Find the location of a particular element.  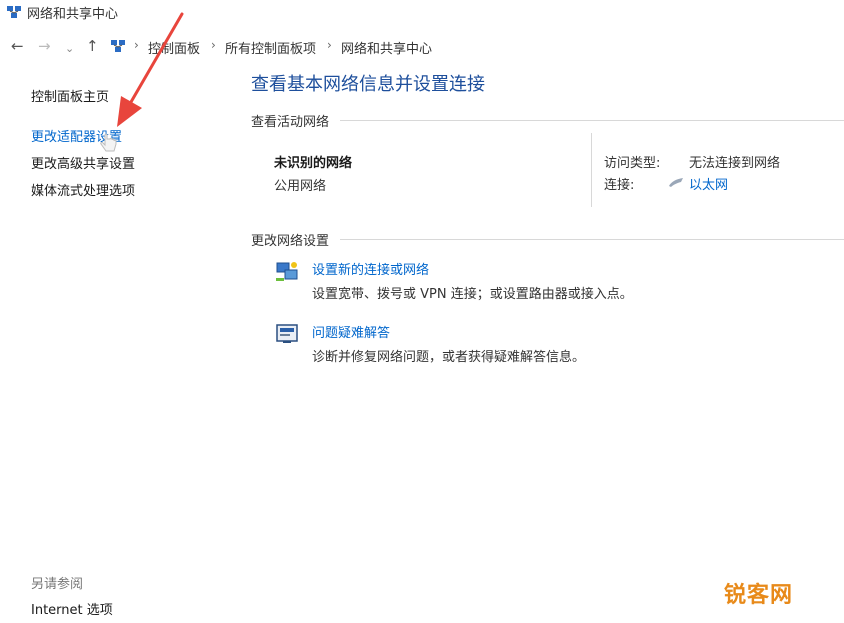

watermark-logo: 锐客网 is located at coordinates (759, 595).